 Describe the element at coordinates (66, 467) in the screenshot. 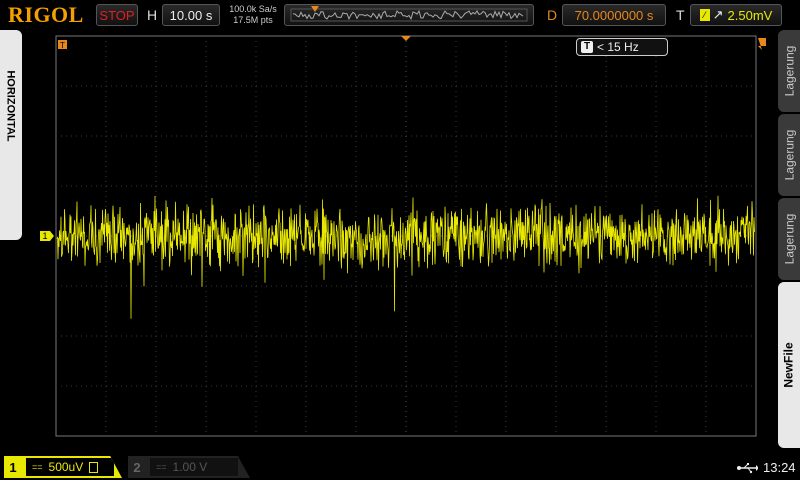

I see `channel1-scale: 500uV` at that location.